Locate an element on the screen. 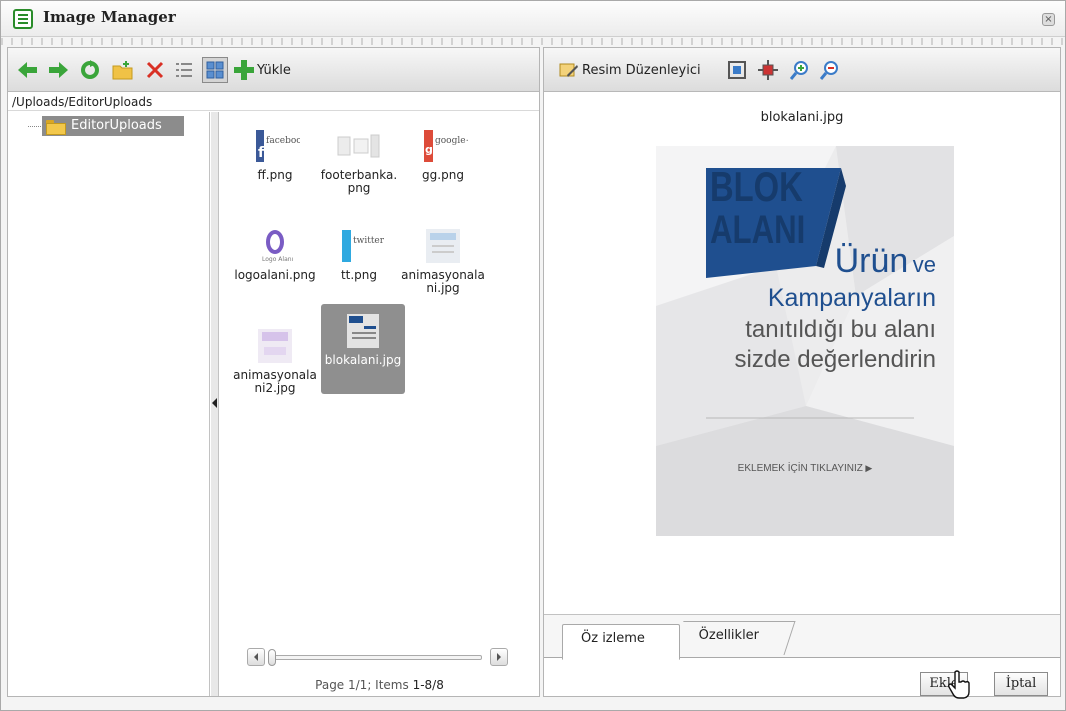  list-view-icon is located at coordinates (184, 70).